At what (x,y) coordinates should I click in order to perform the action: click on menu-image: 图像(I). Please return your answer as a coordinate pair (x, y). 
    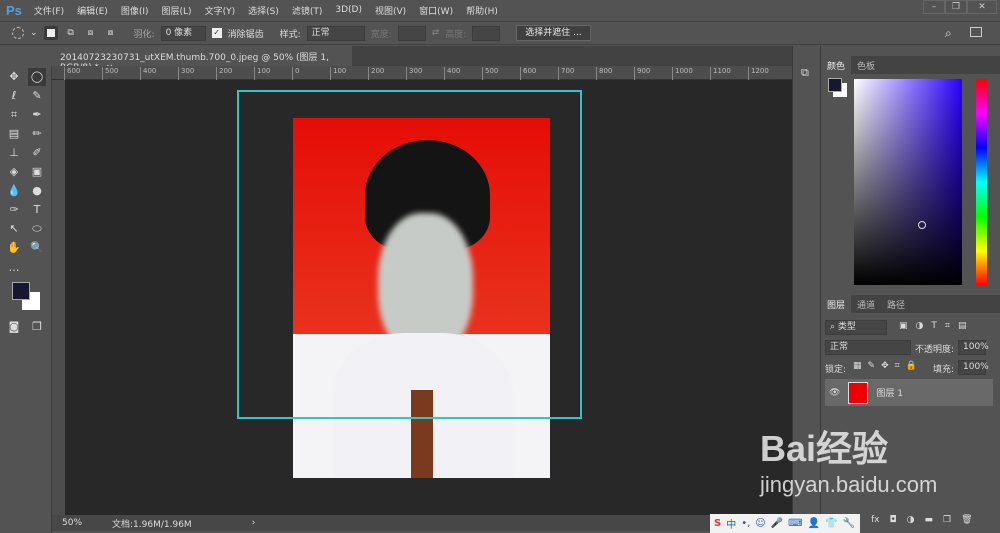
    Looking at the image, I should click on (135, 10).